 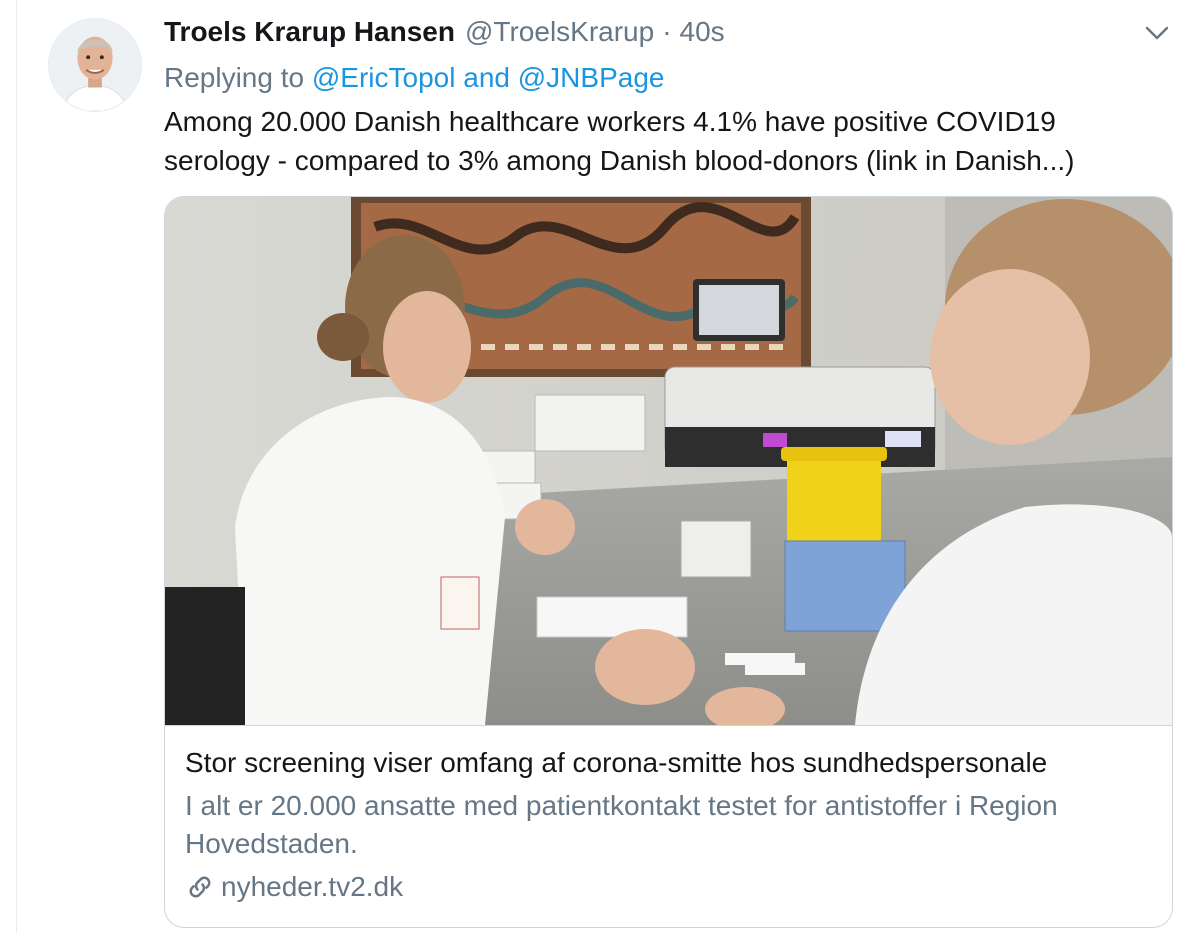 I want to click on card-domain-text: nyheder.tv2.dk, so click(x=312, y=887).